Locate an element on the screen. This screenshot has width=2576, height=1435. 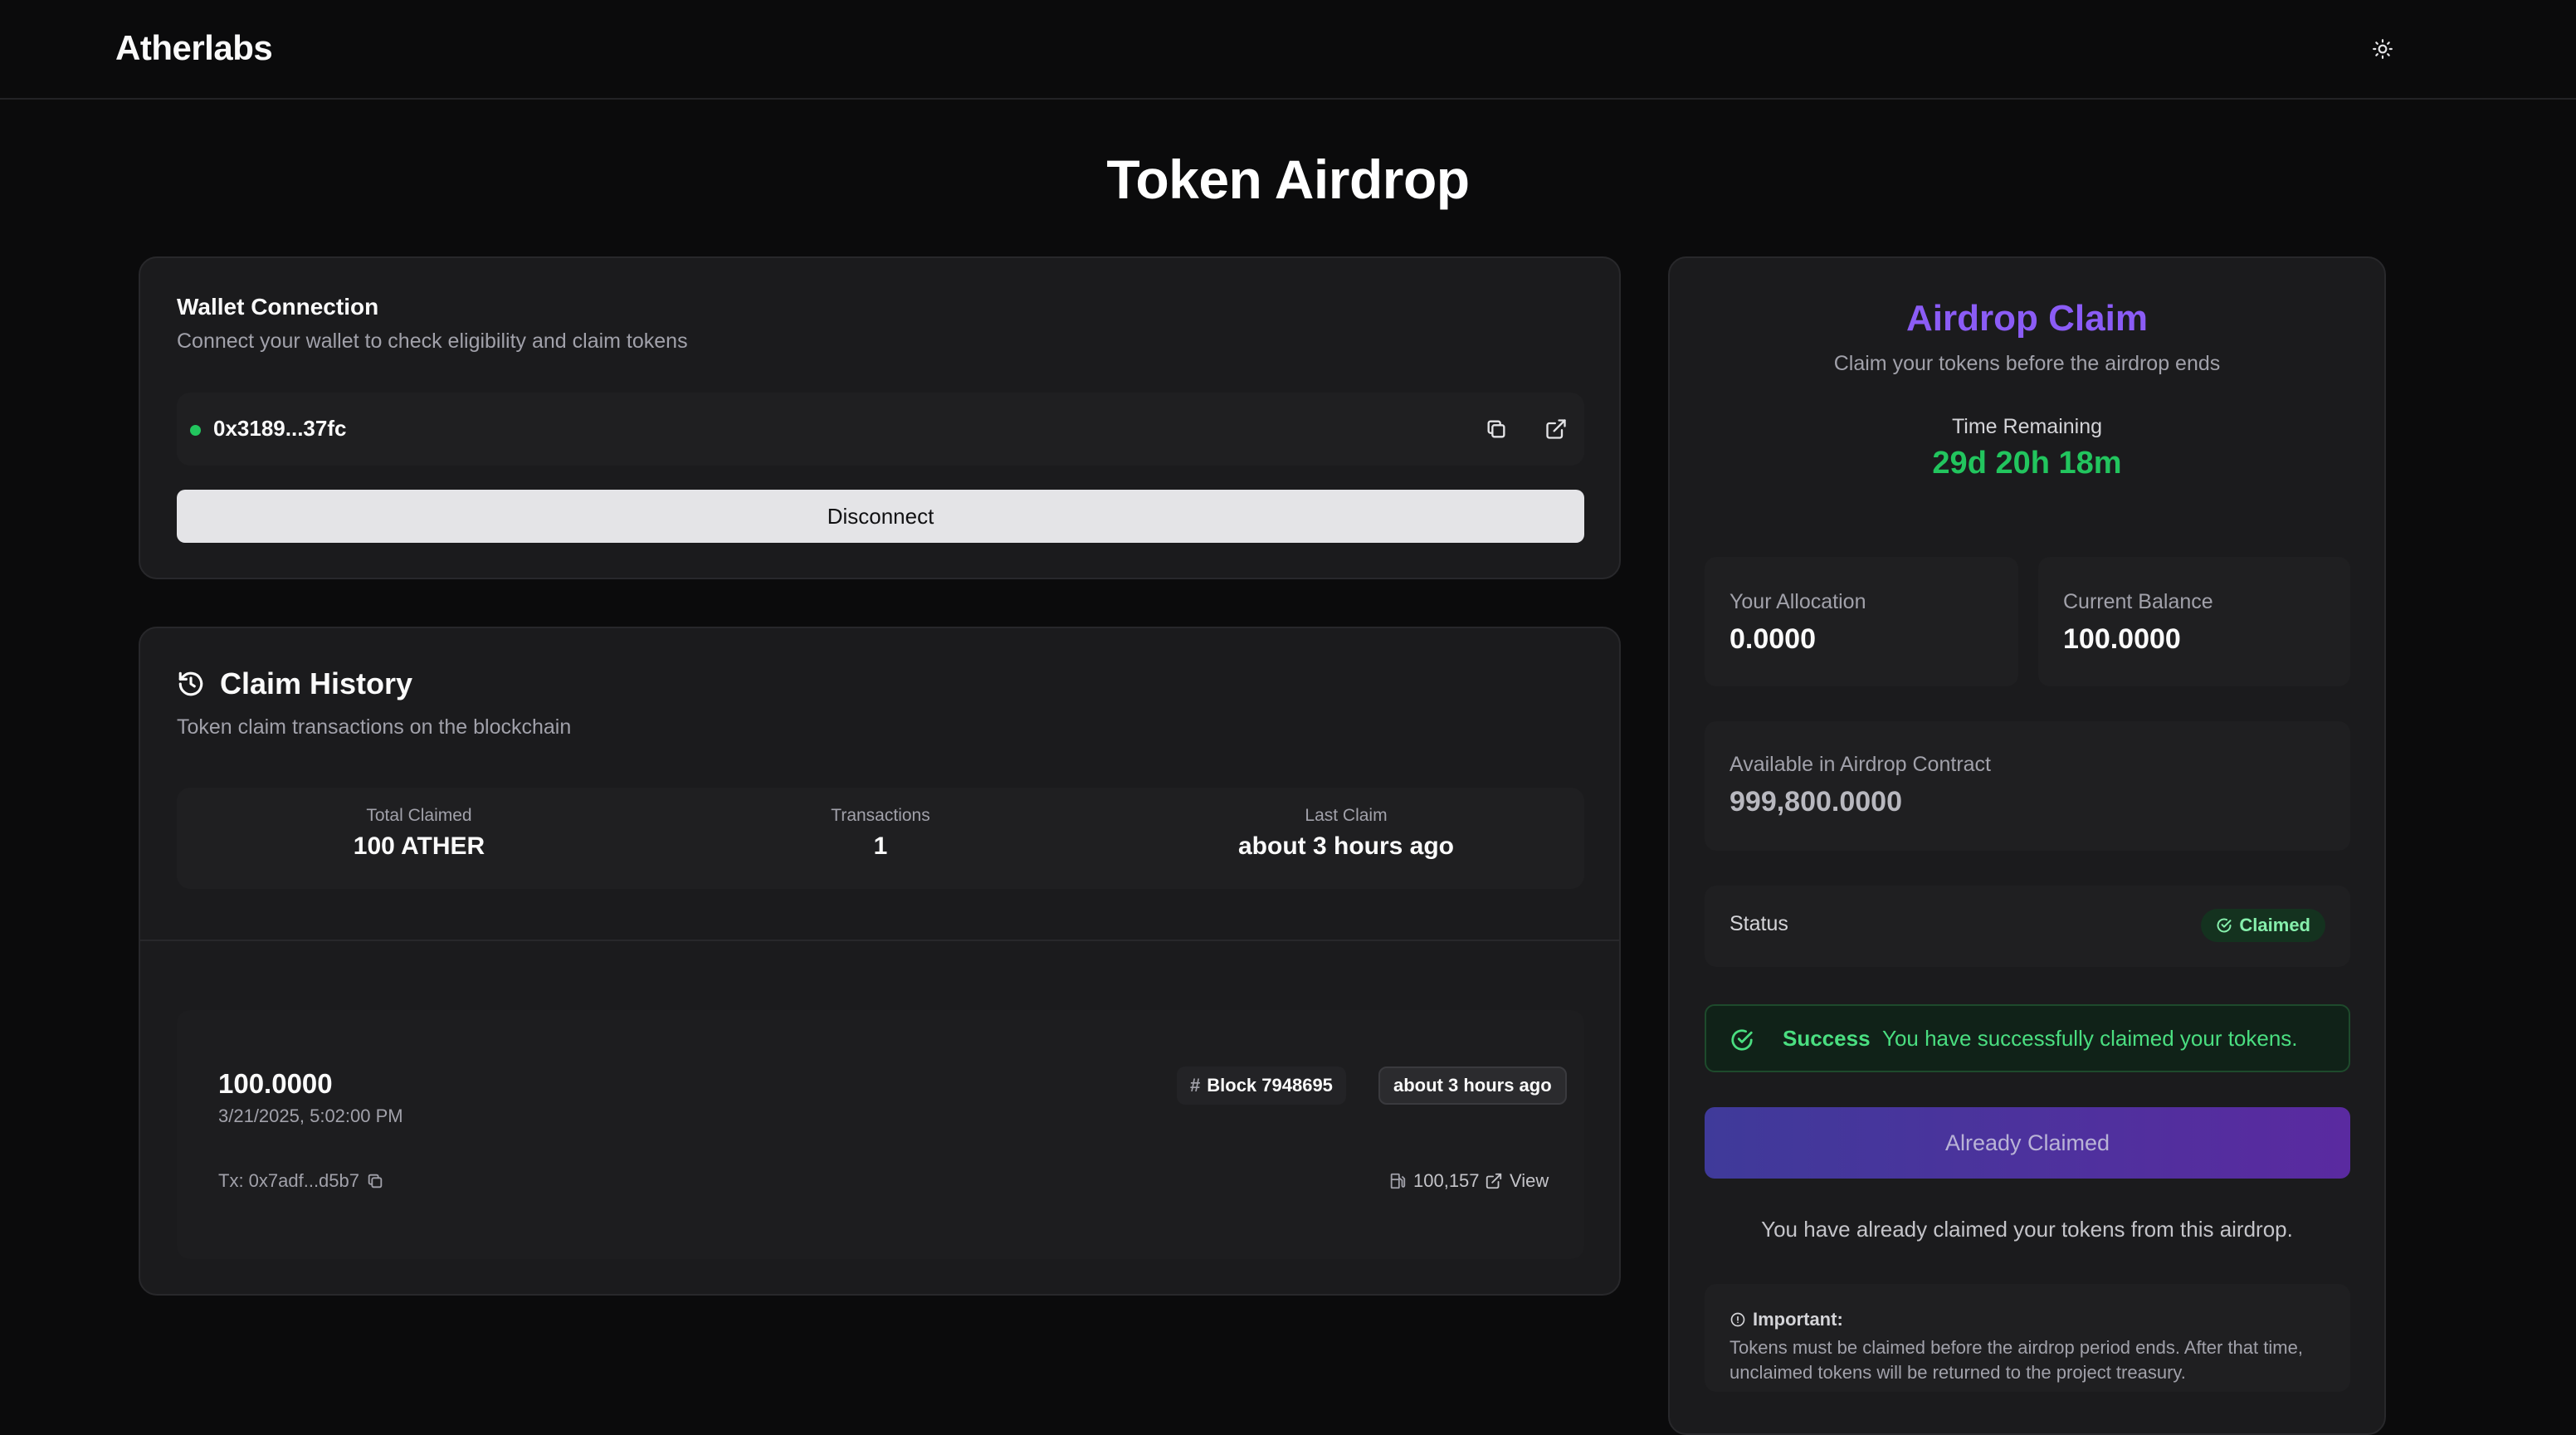
stat-value: 1 is located at coordinates (880, 846).